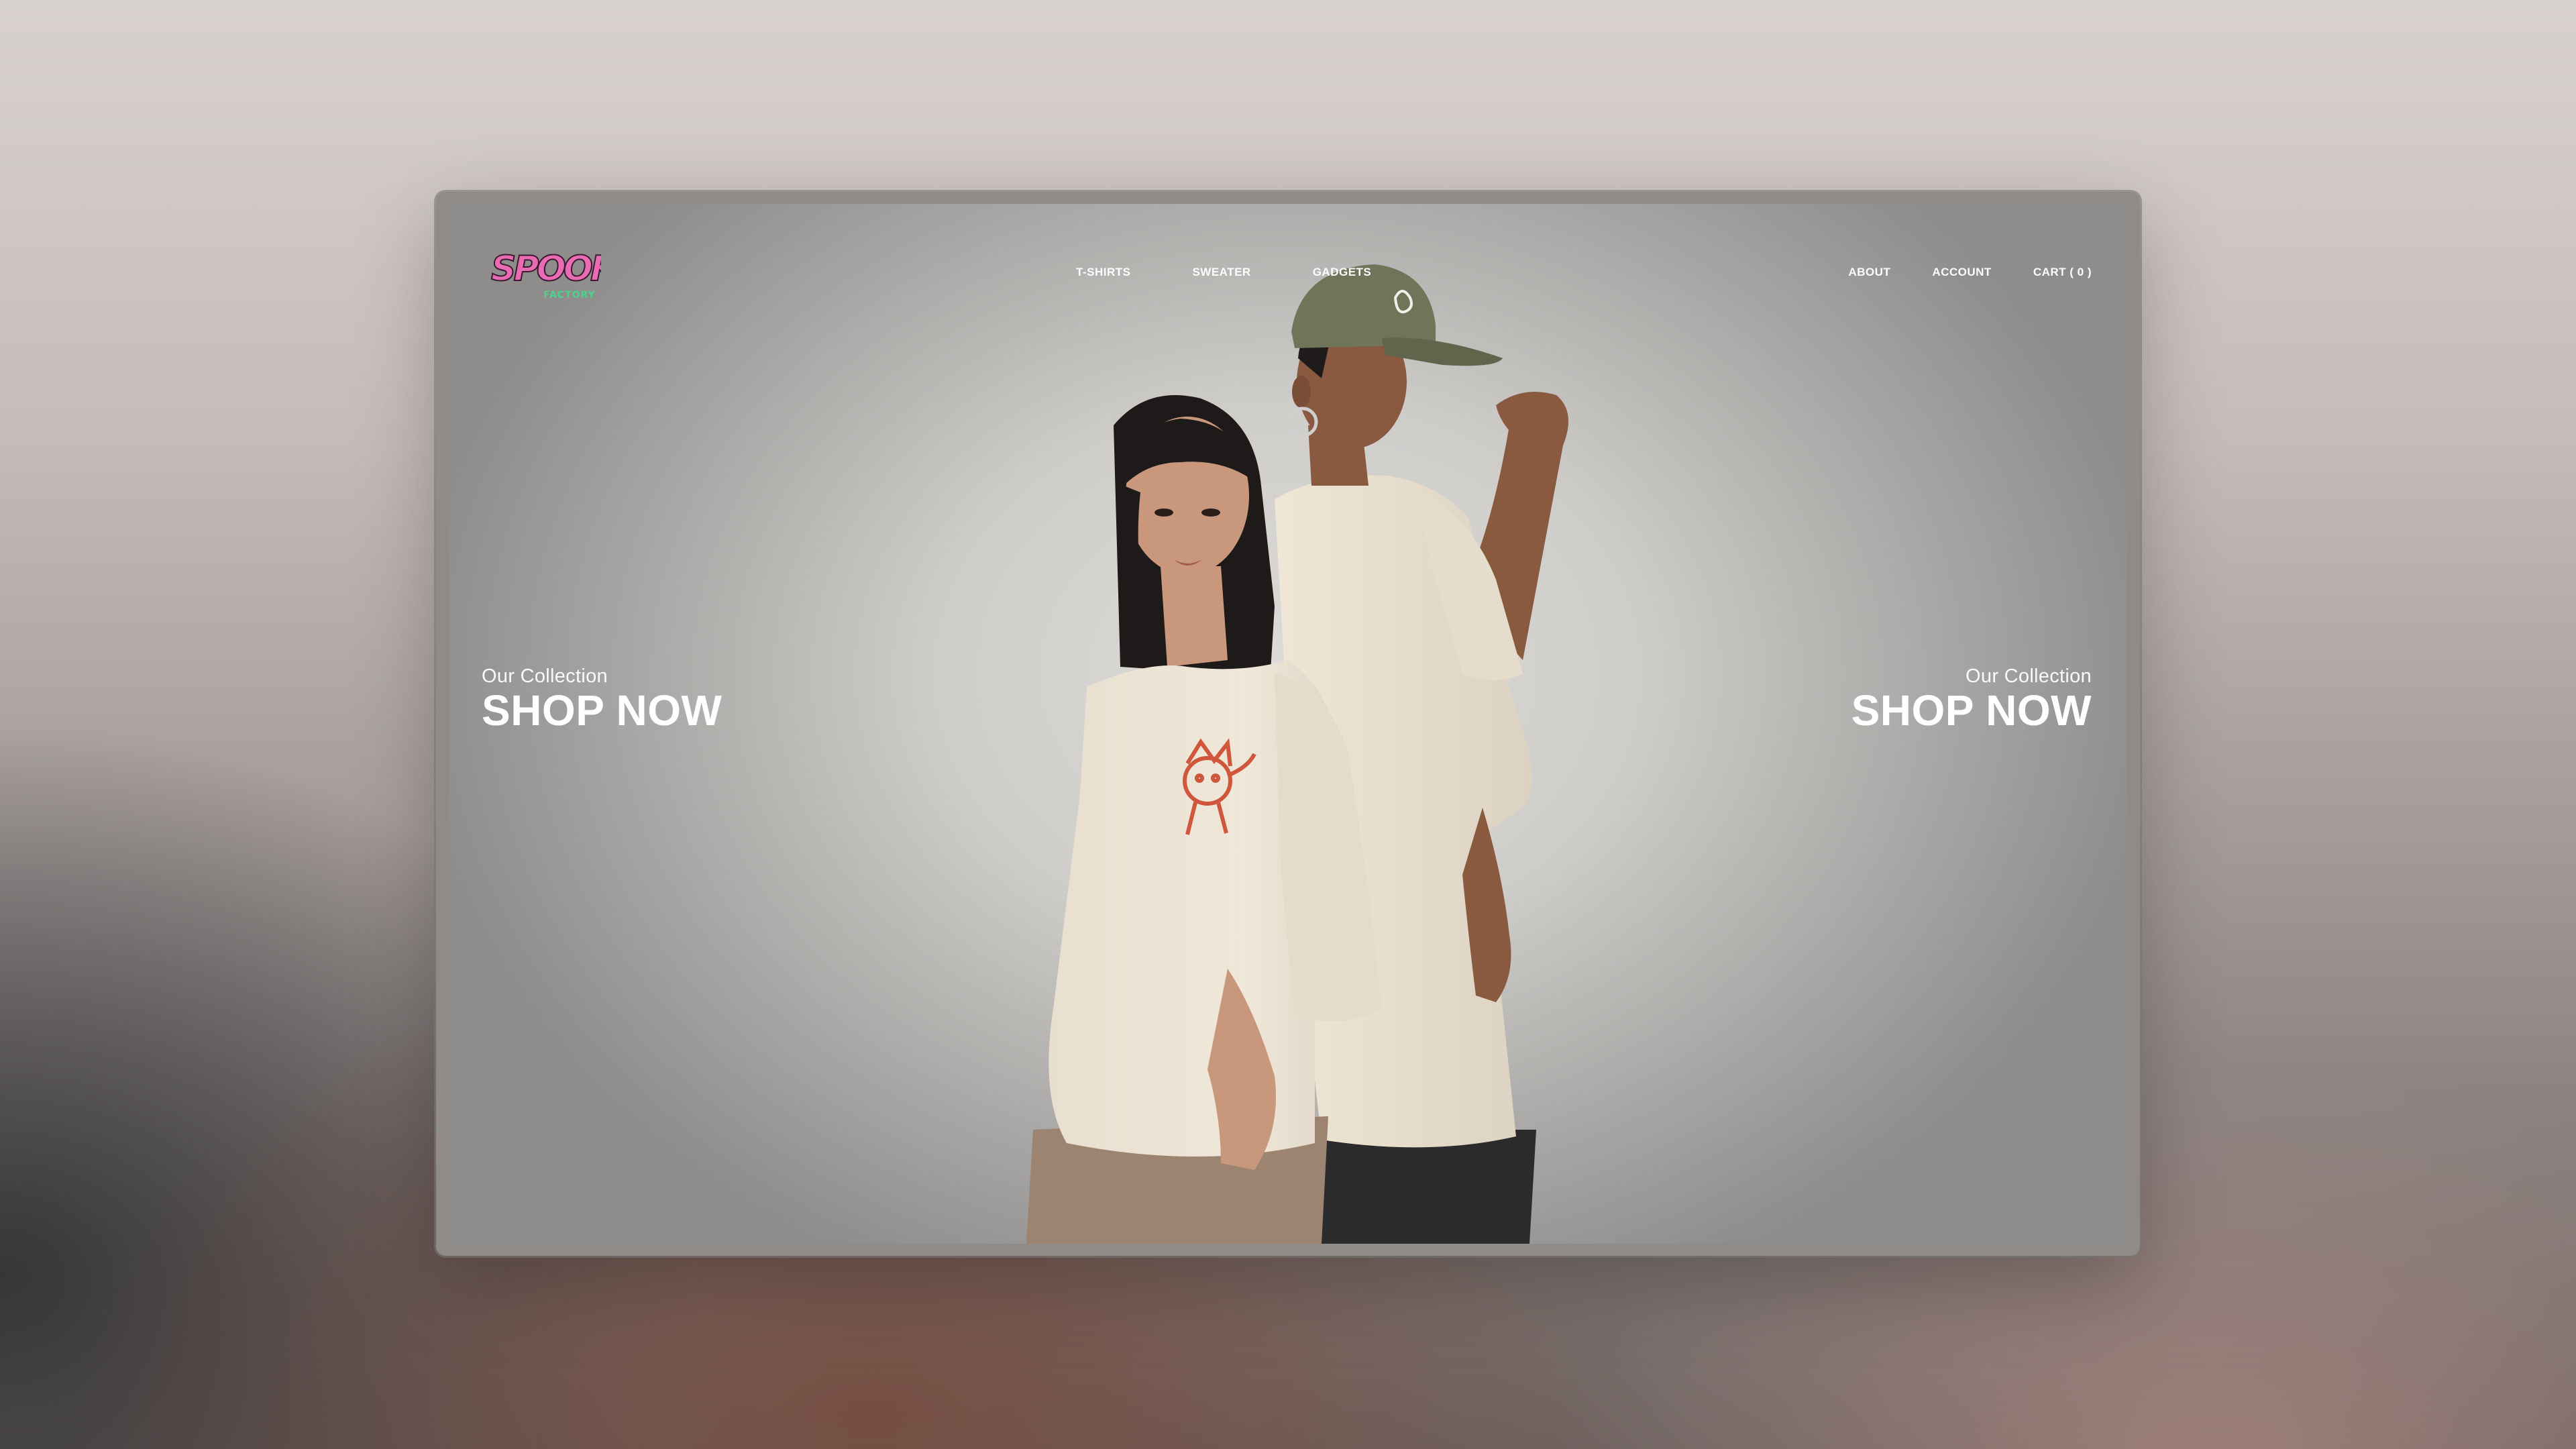  I want to click on nav-tshirts-link: T-SHIRTS, so click(1103, 272).